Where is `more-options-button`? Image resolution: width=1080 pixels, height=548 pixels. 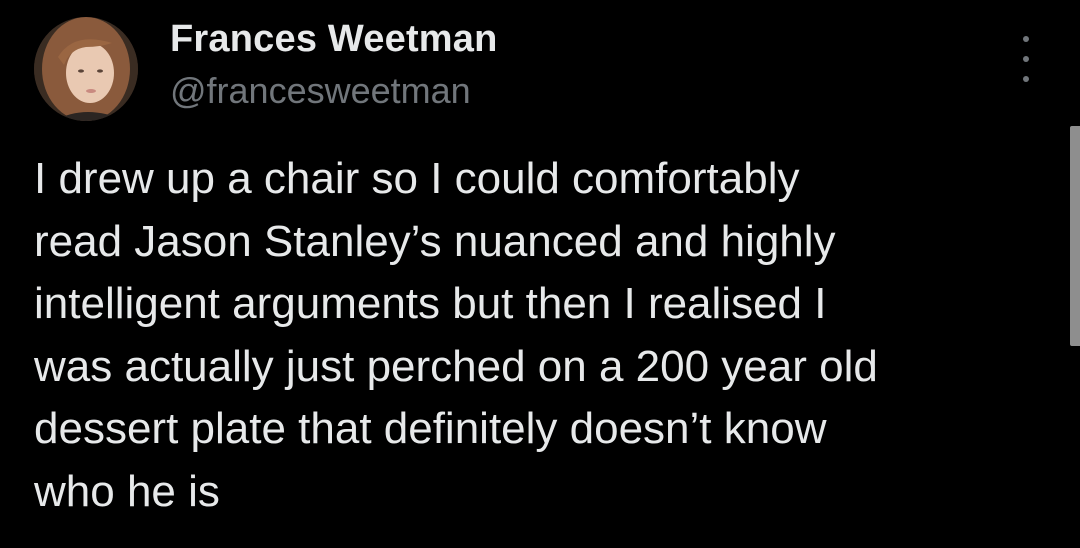
more-options-button is located at coordinates (1026, 59).